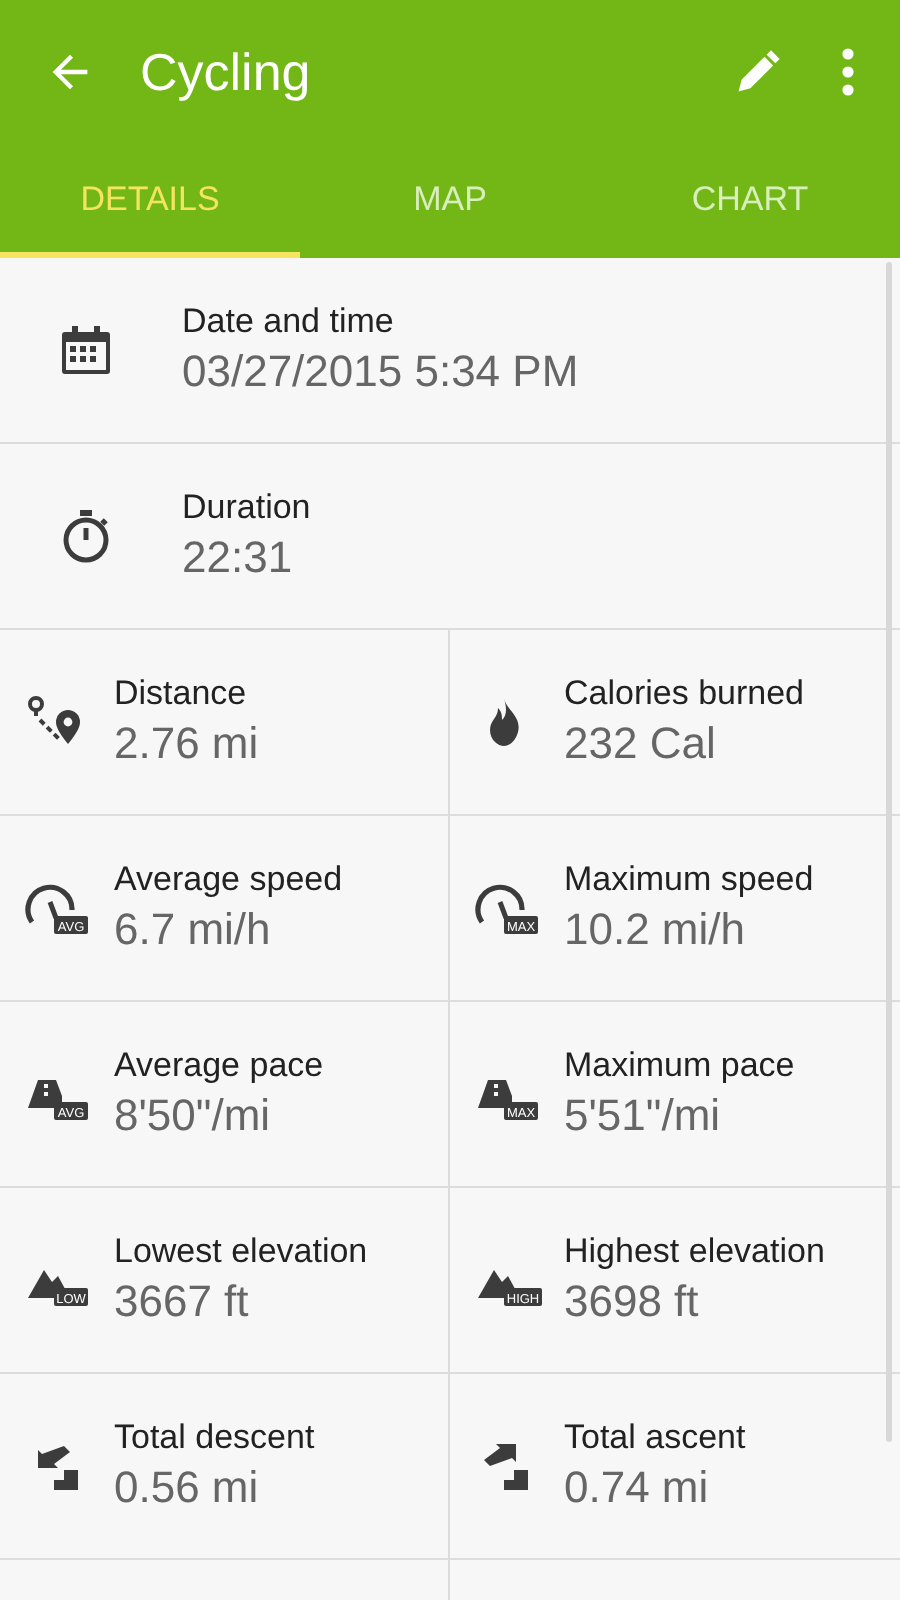 This screenshot has width=900, height=1600. Describe the element at coordinates (689, 880) in the screenshot. I see `stat-label: Maximum speed` at that location.